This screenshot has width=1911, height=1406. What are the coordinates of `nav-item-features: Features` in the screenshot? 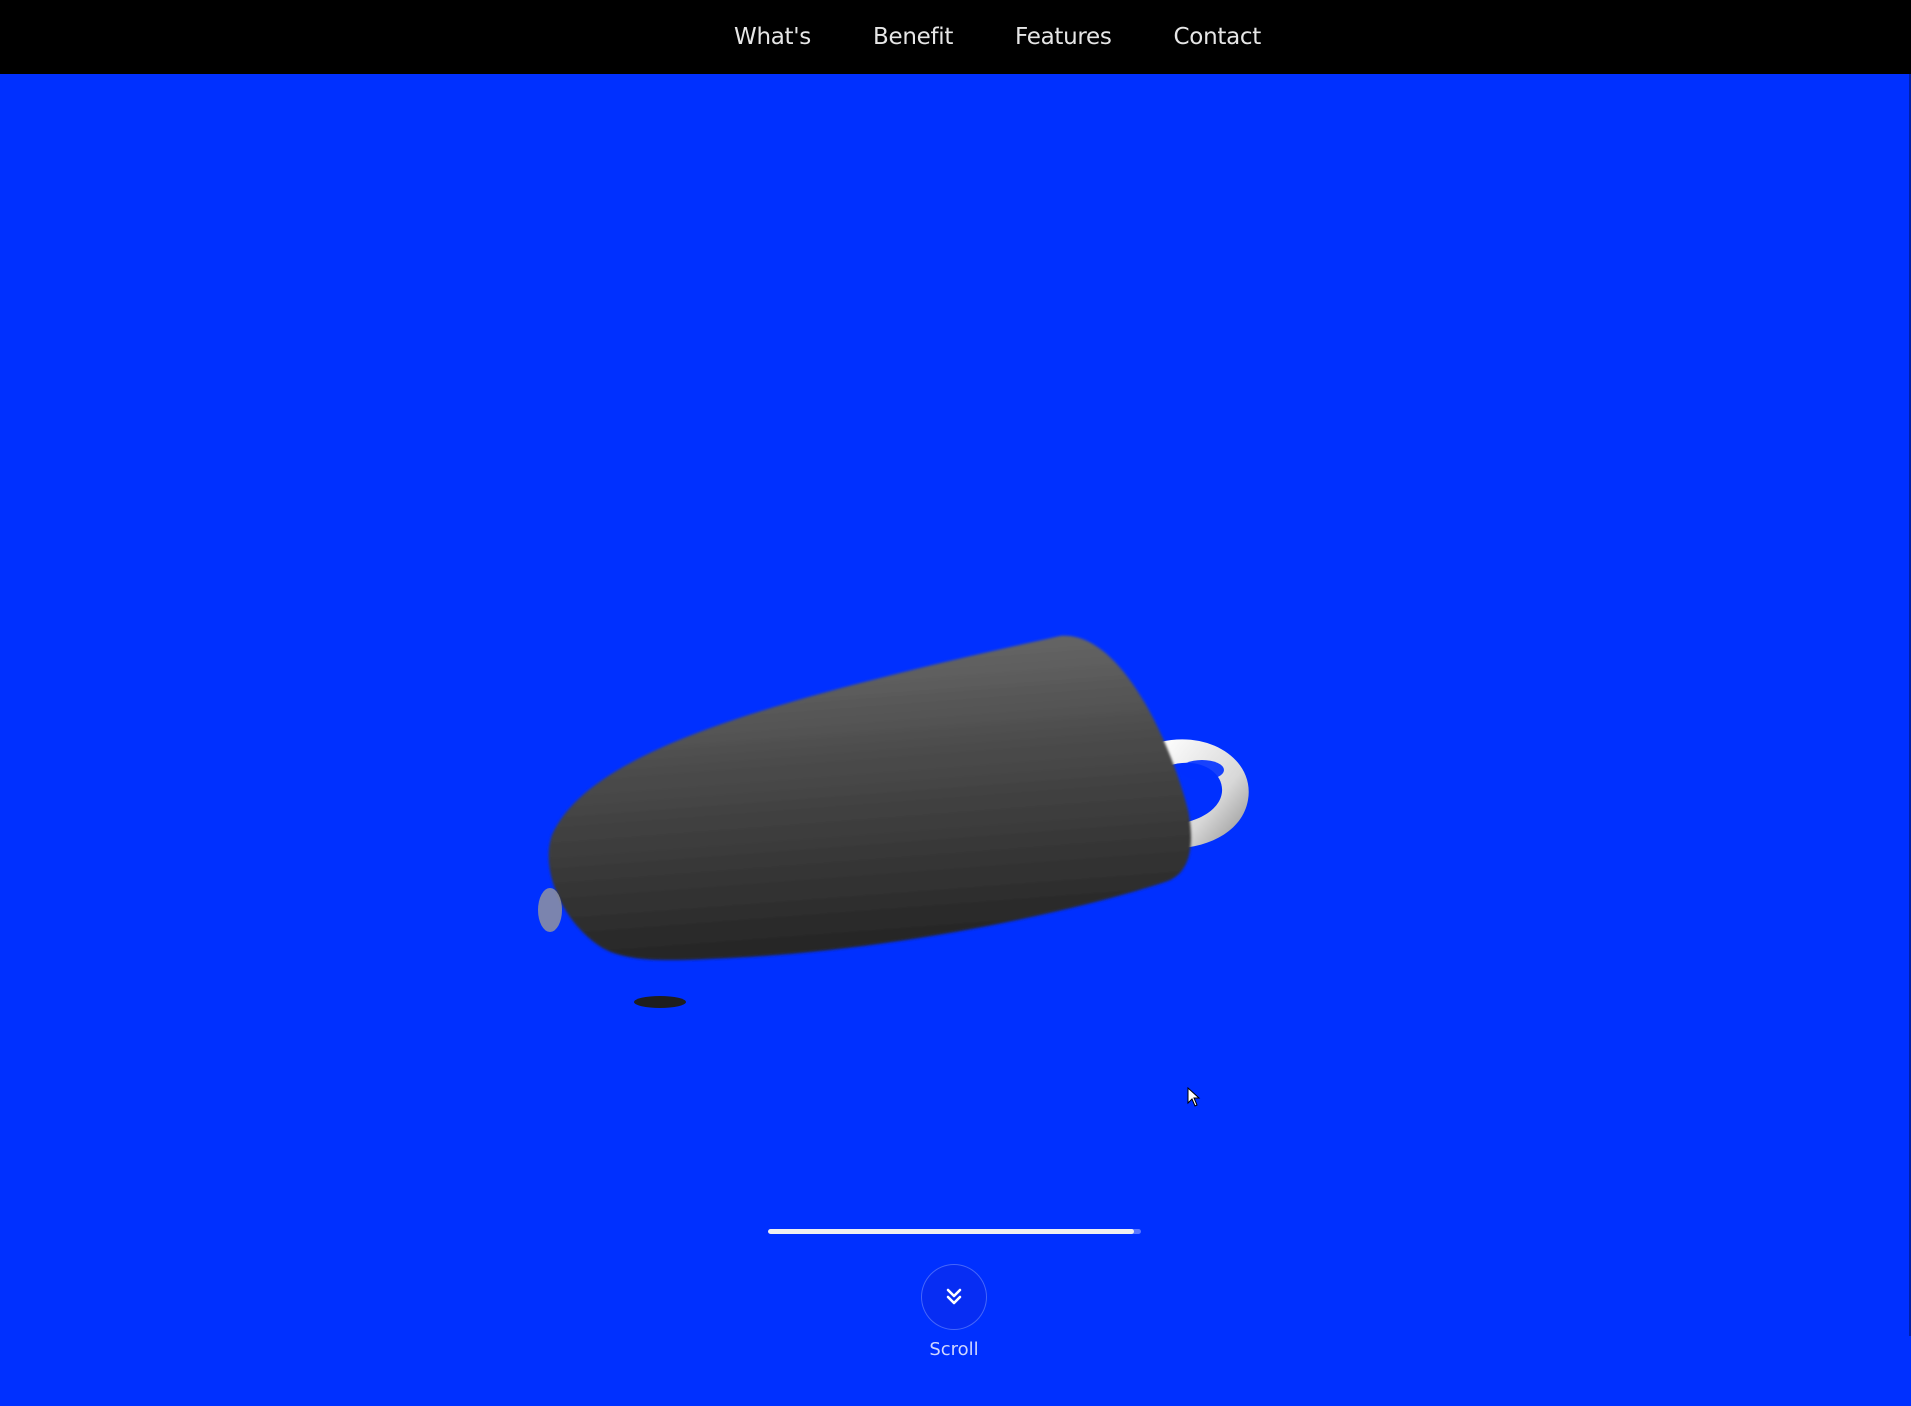 It's located at (1063, 37).